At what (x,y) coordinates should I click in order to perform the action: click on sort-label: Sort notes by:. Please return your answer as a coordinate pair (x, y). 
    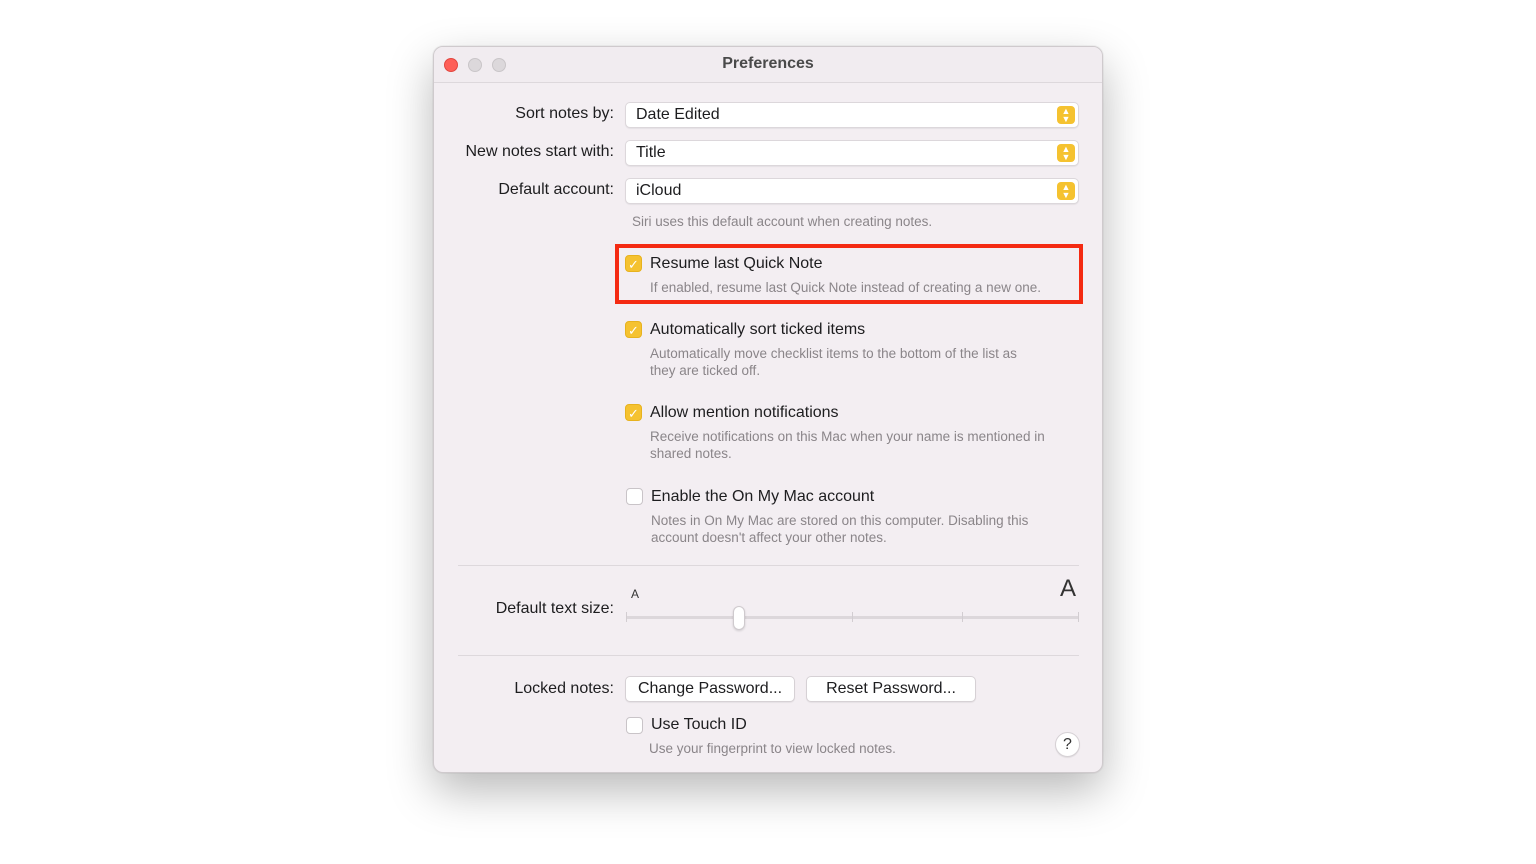
    Looking at the image, I should click on (564, 113).